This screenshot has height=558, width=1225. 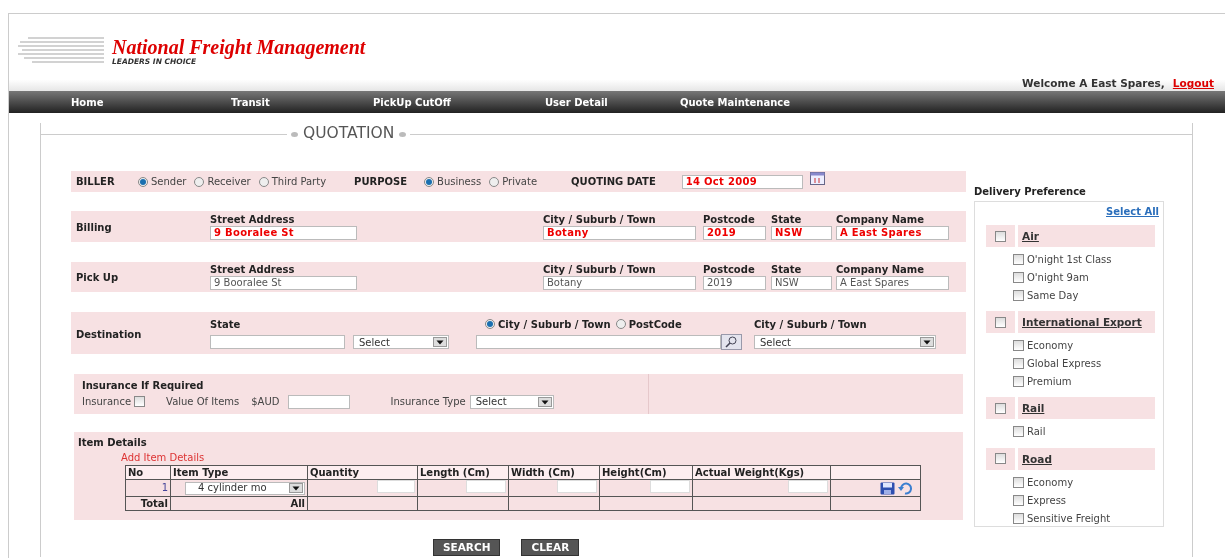 What do you see at coordinates (1132, 211) in the screenshot?
I see `select-all-link: Select All` at bounding box center [1132, 211].